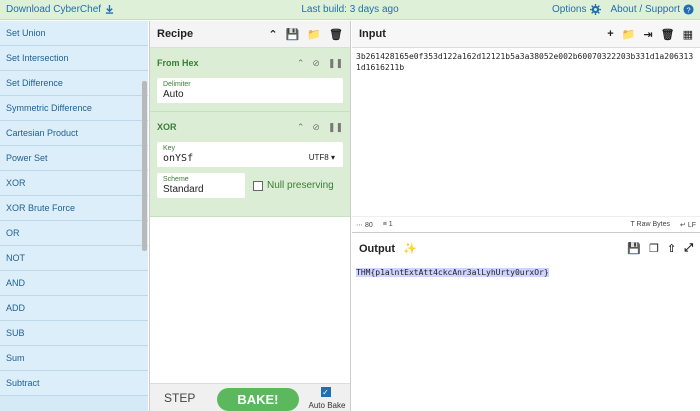  I want to click on operation-item: SUB, so click(74, 333).